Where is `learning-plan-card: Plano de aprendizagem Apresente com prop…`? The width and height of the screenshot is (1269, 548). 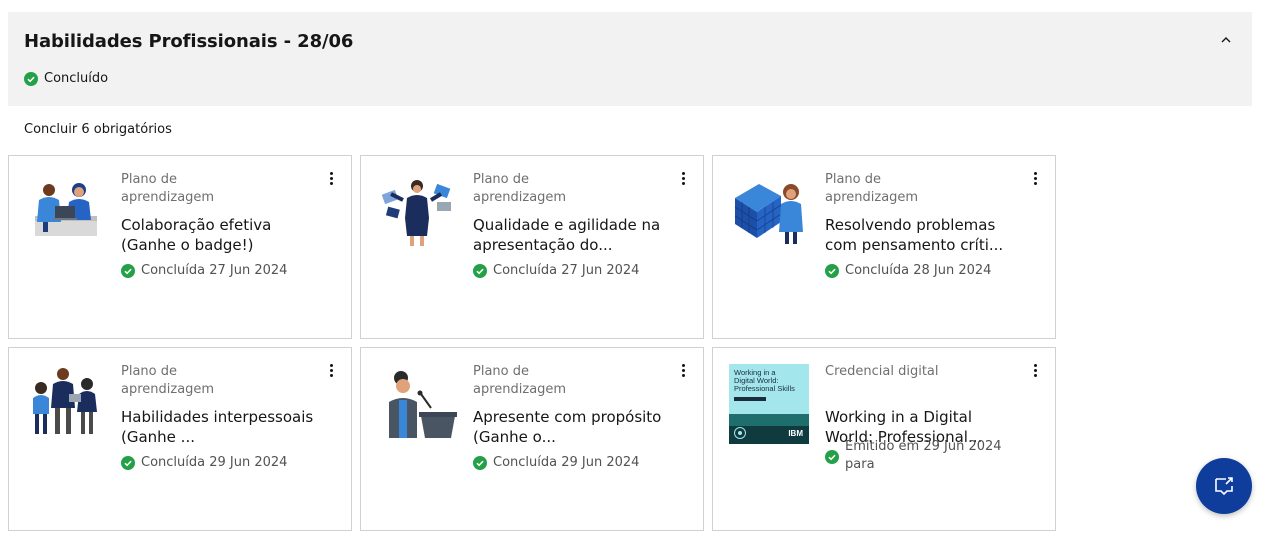 learning-plan-card: Plano de aprendizagem Apresente com prop… is located at coordinates (532, 439).